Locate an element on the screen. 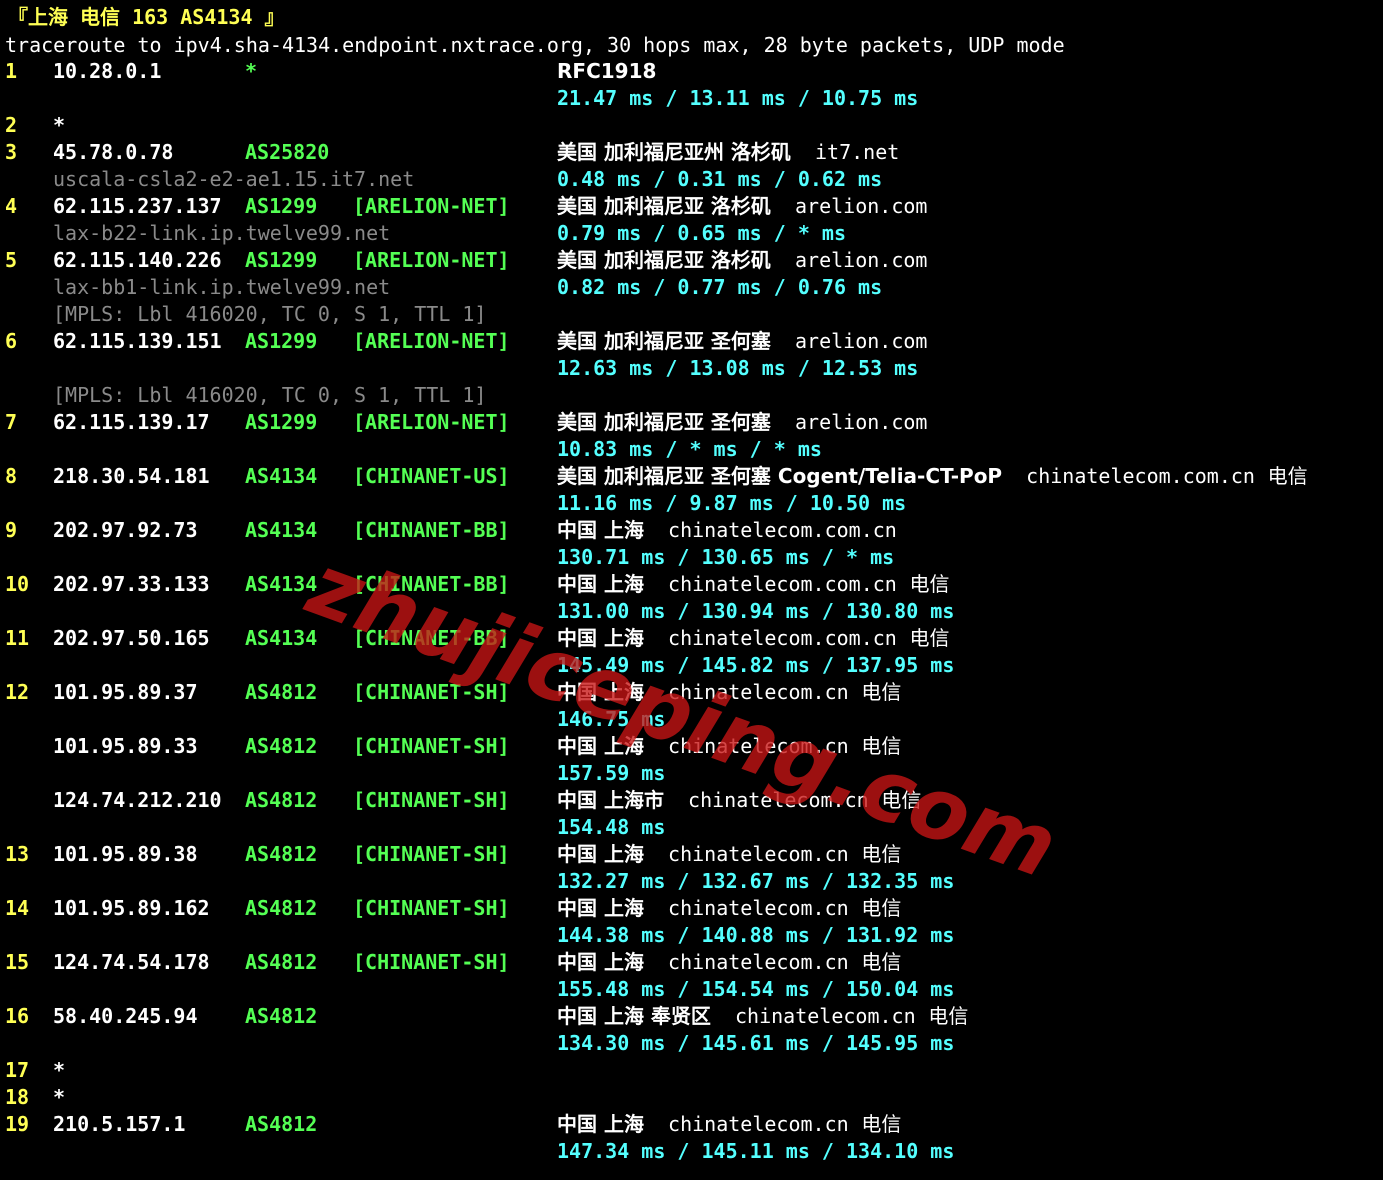 Image resolution: width=1383 pixels, height=1180 pixels. hop-location: 美国 加利福尼亚 圣何塞 is located at coordinates (664, 422).